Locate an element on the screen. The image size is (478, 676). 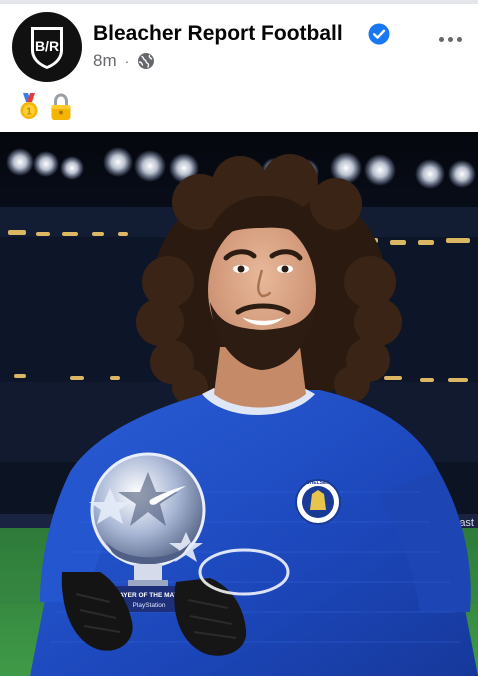
avatar: B/R is located at coordinates (47, 47).